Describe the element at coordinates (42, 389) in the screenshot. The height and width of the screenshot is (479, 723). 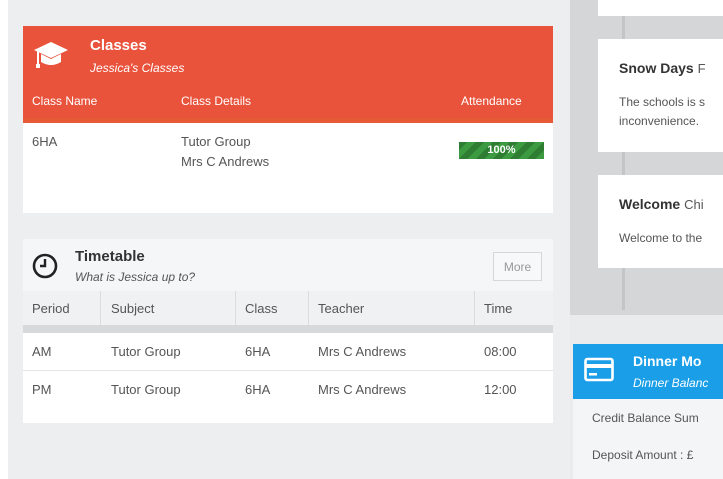
I see `cell-period: PM` at that location.